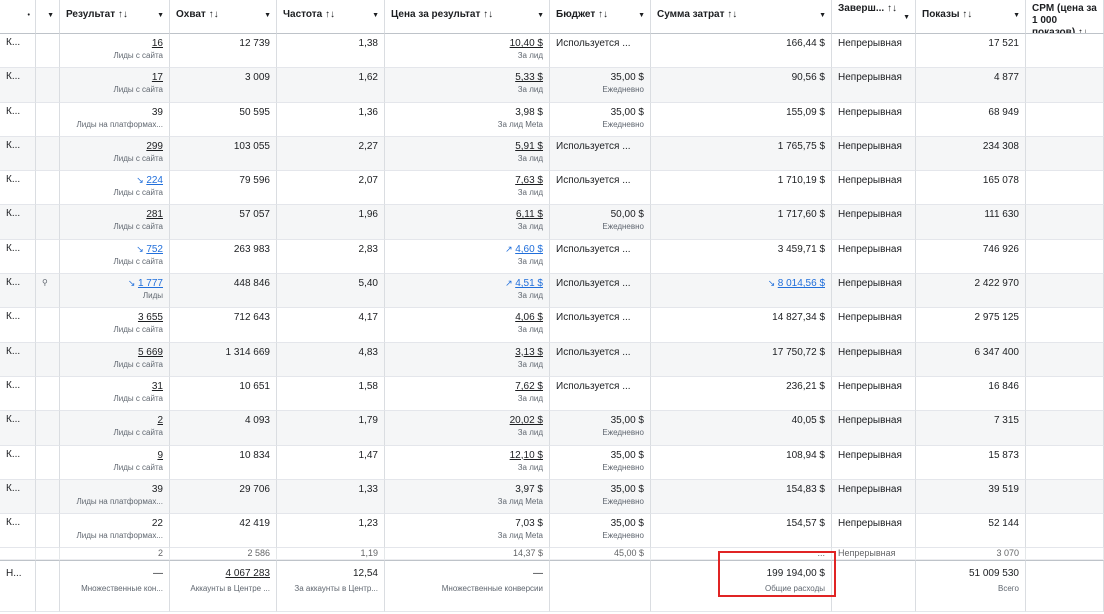 This screenshot has width=1104, height=614. What do you see at coordinates (114, 146) in the screenshot?
I see `result-value: 299` at bounding box center [114, 146].